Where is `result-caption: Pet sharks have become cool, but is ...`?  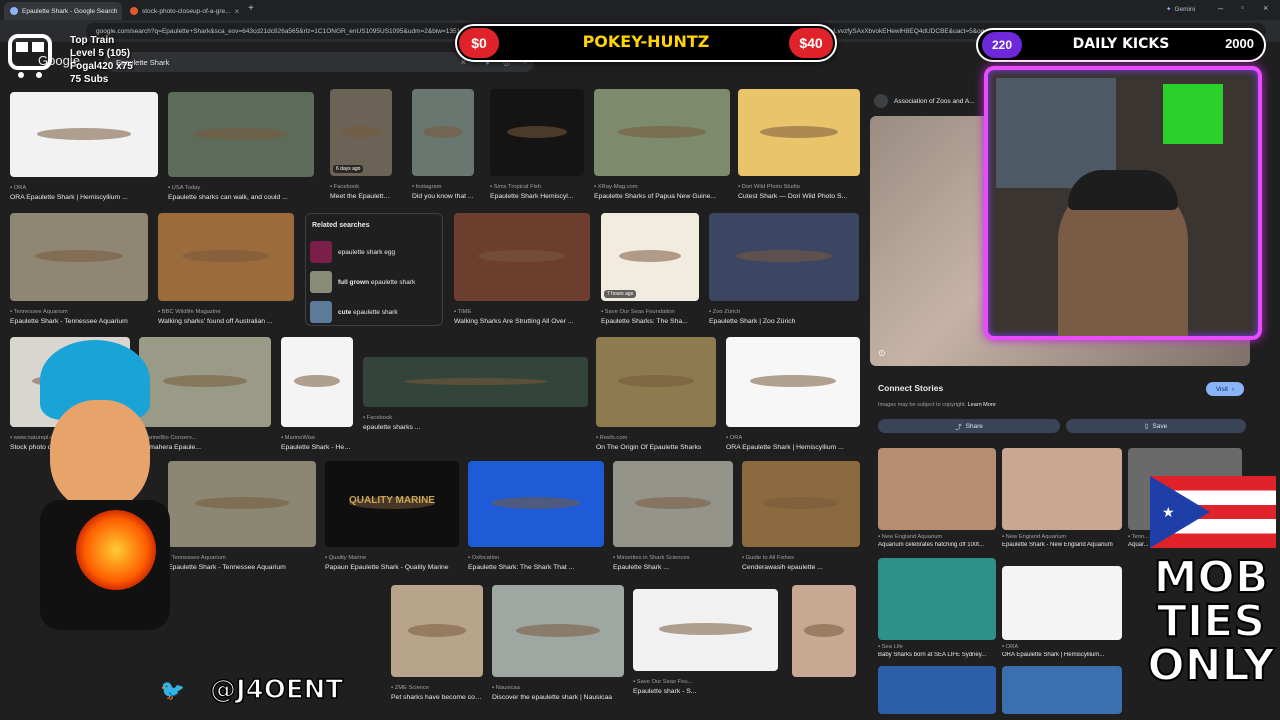 result-caption: Pet sharks have become cool, but is ... is located at coordinates (437, 697).